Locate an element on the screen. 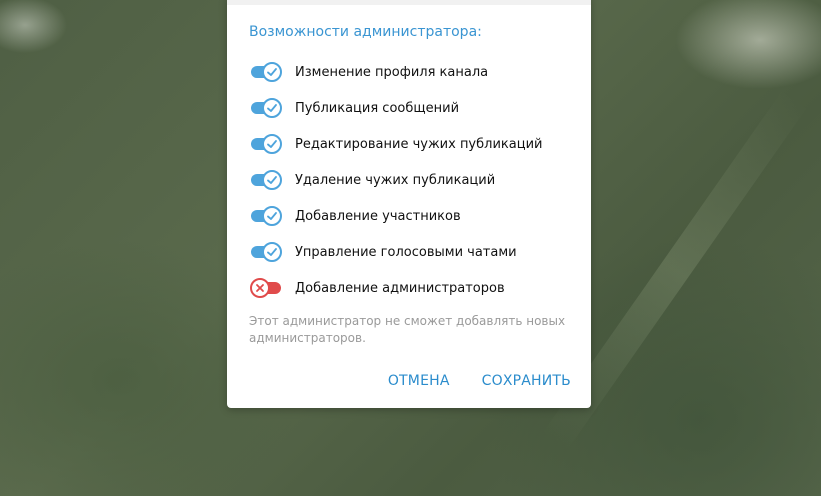 This screenshot has width=821, height=496. permission-label: Управление голосовыми чатами is located at coordinates (406, 252).